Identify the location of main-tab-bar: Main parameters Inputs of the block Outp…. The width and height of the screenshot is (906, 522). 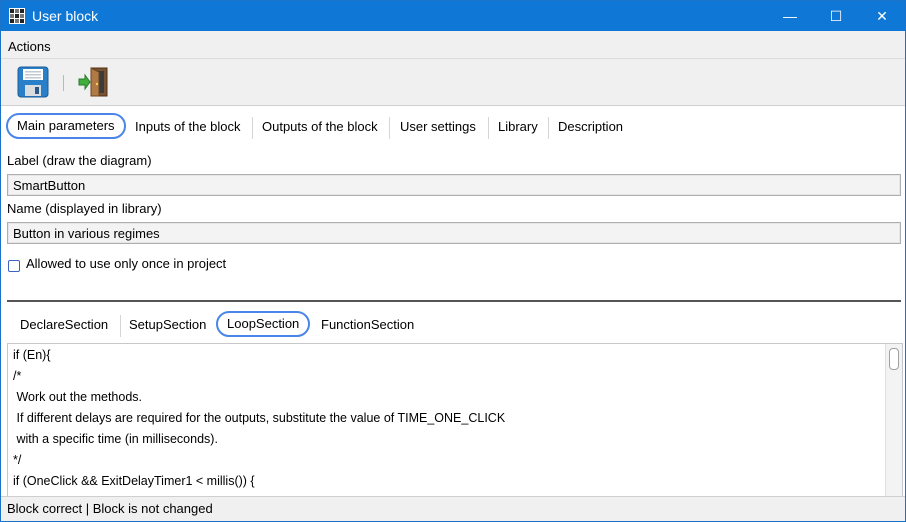
(453, 127).